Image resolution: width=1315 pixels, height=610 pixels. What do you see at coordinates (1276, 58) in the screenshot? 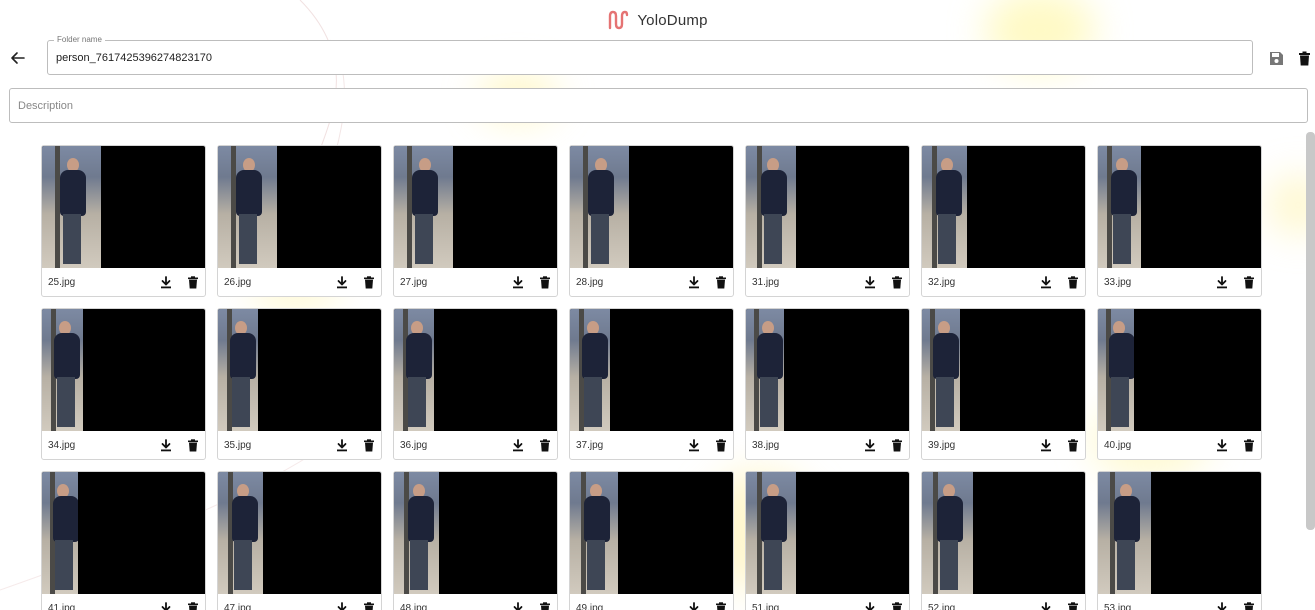
I see `save-button` at bounding box center [1276, 58].